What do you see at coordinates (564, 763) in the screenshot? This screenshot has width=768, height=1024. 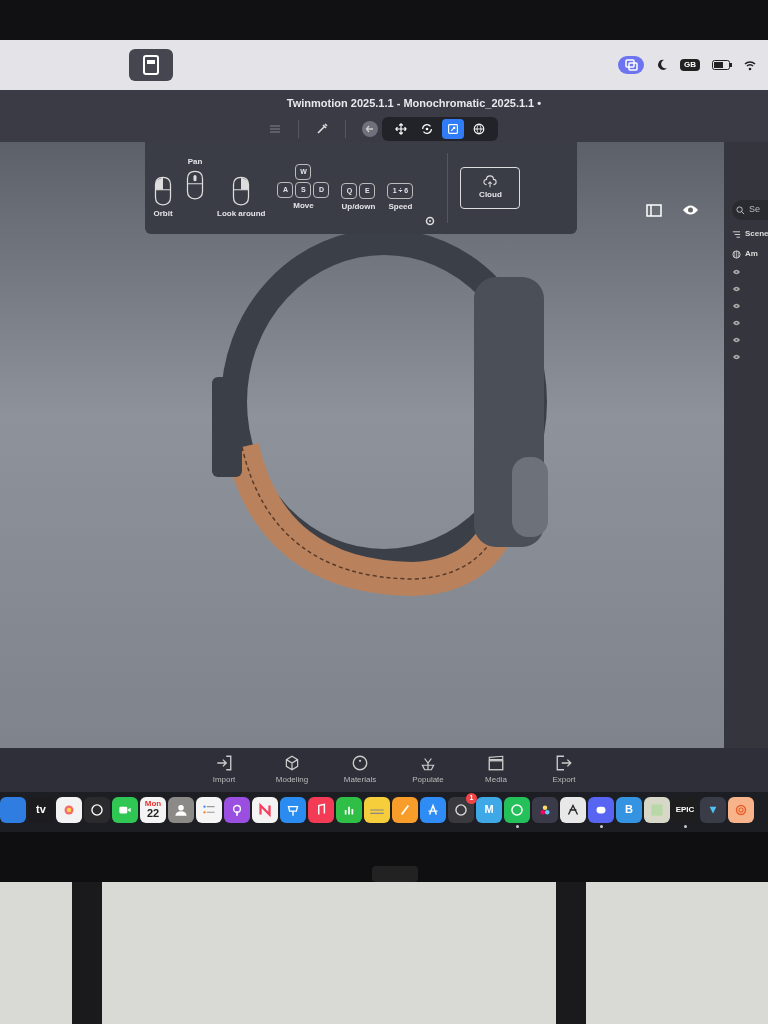 I see `export-icon` at bounding box center [564, 763].